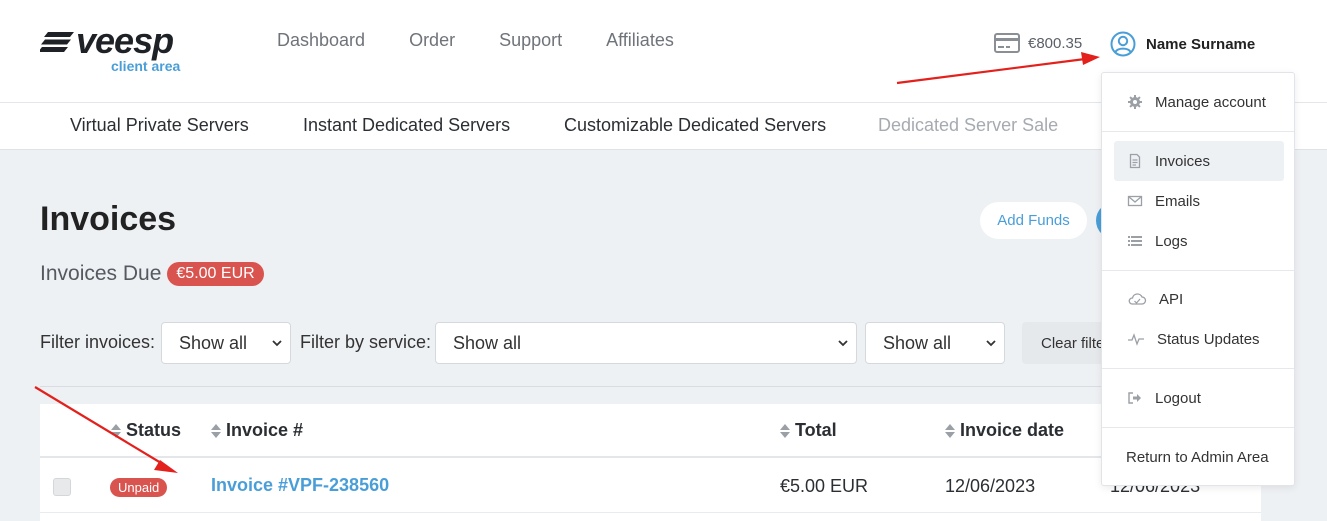 This screenshot has width=1327, height=521. I want to click on brand-name: veesp, so click(125, 40).